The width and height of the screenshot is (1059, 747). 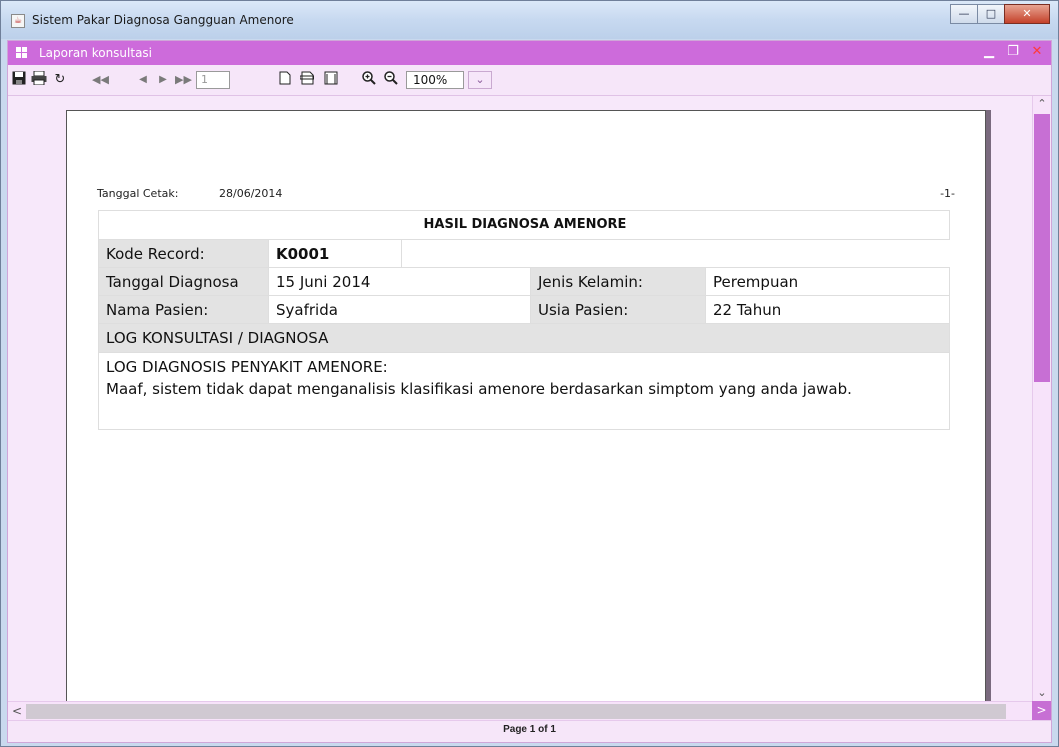 I want to click on first-page-icon: ◀◀, so click(x=100, y=80).